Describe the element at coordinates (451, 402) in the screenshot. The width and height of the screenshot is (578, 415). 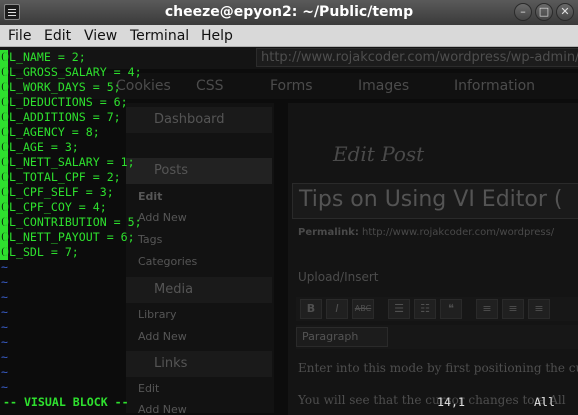
I see `vim-cursor-position: 14,1` at that location.